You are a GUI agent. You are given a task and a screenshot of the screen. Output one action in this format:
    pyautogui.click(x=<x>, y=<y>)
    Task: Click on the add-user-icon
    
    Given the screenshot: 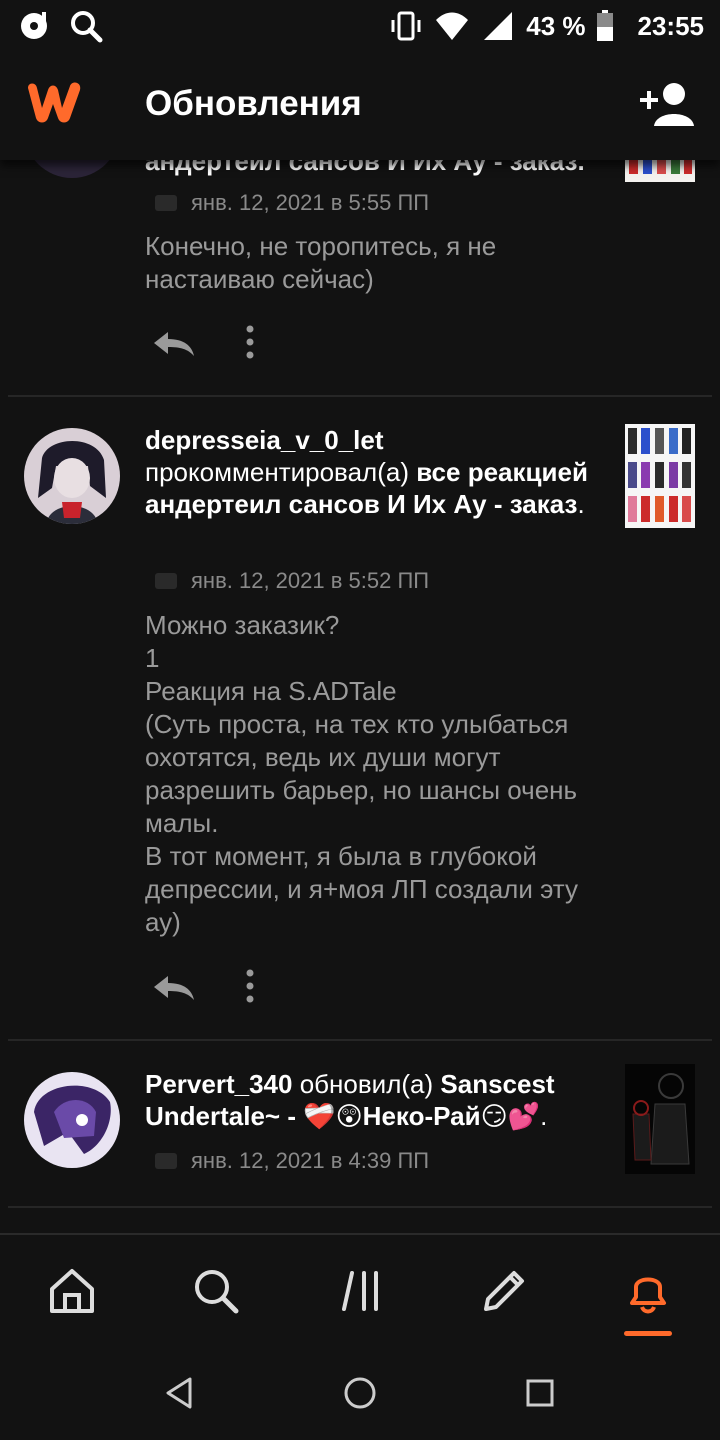 What is the action you would take?
    pyautogui.click(x=668, y=104)
    